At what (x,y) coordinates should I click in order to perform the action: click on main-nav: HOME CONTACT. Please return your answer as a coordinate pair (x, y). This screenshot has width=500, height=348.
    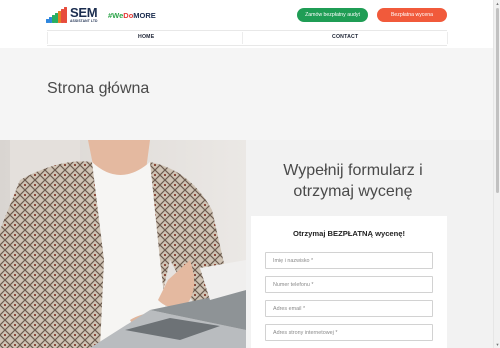
    Looking at the image, I should click on (246, 38).